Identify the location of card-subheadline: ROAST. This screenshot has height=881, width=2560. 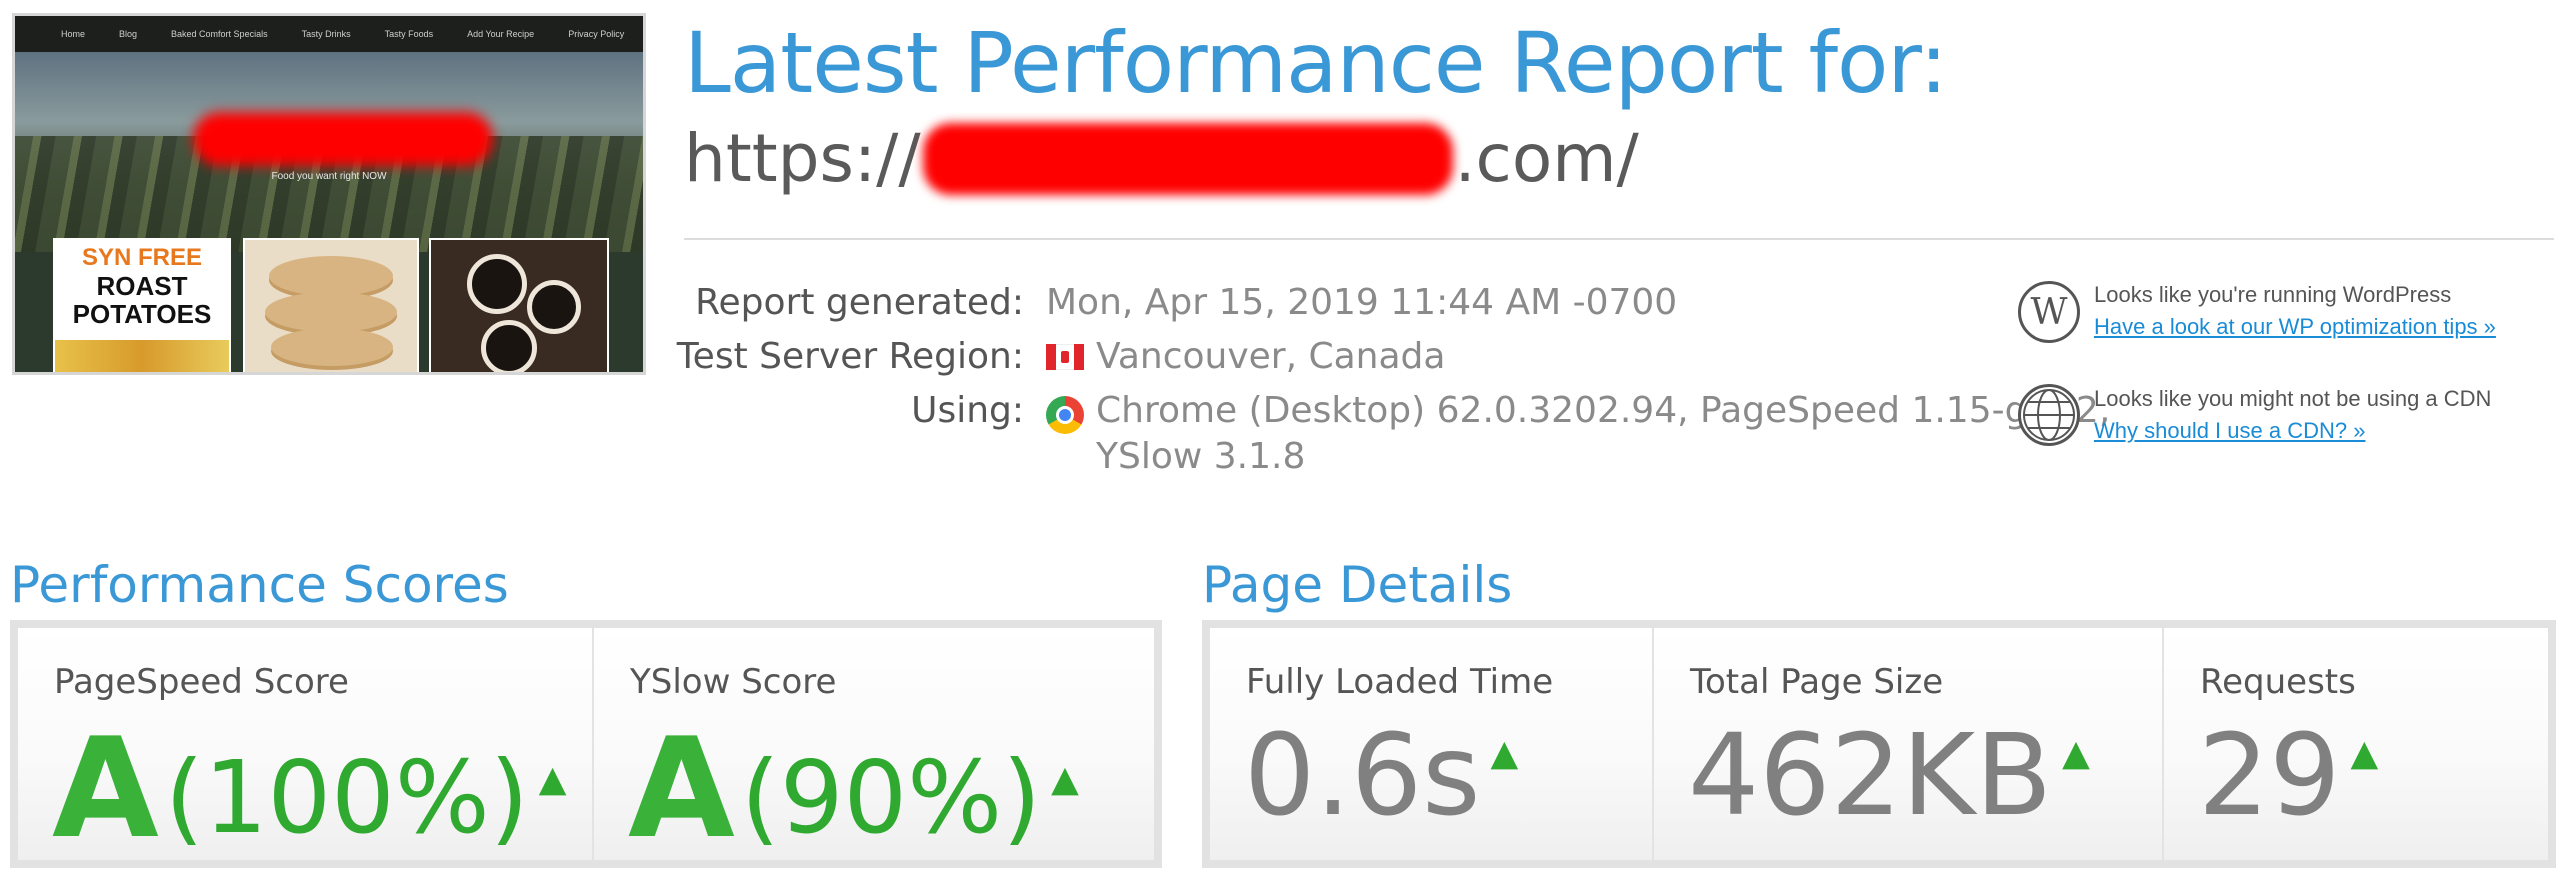
(142, 286).